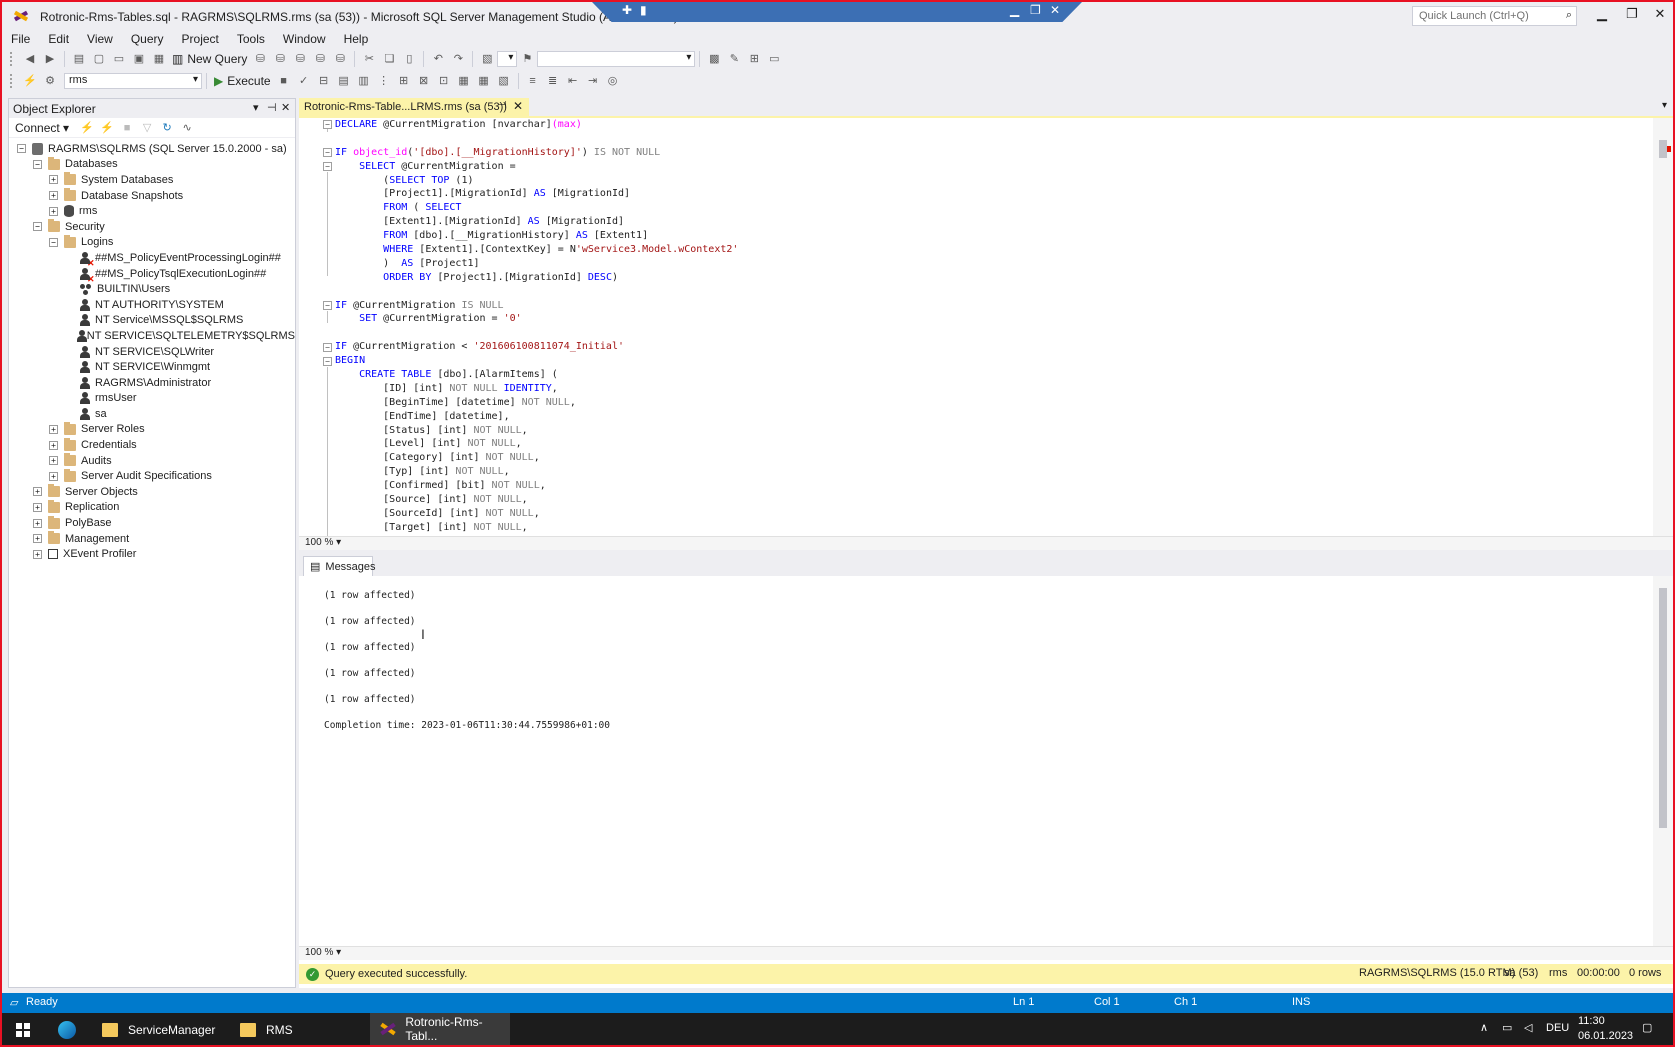 The image size is (1675, 1047). What do you see at coordinates (152, 383) in the screenshot?
I see `tree-node: RAGRMS\Administrator` at bounding box center [152, 383].